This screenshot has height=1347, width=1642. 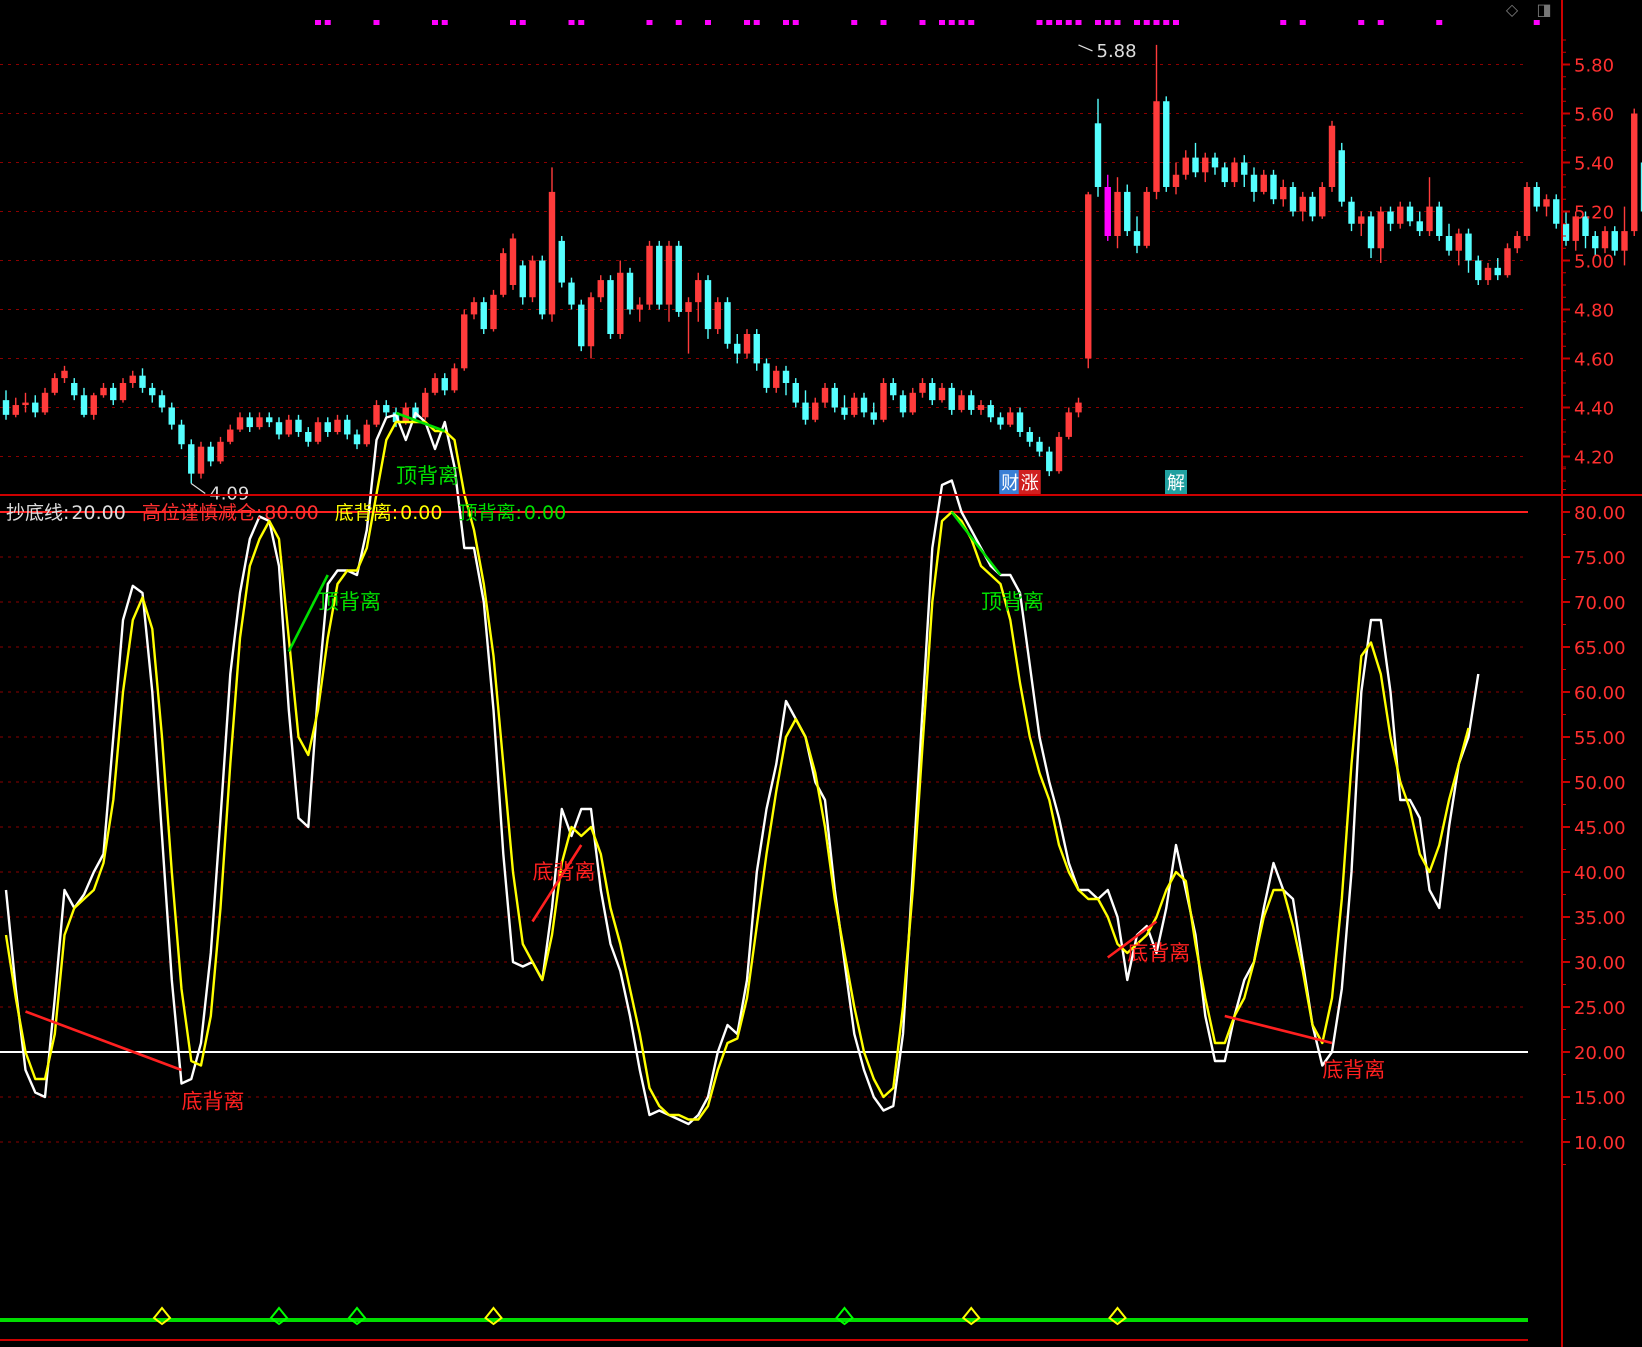 I want to click on price-tick-label: 4.60, so click(x=1594, y=360).